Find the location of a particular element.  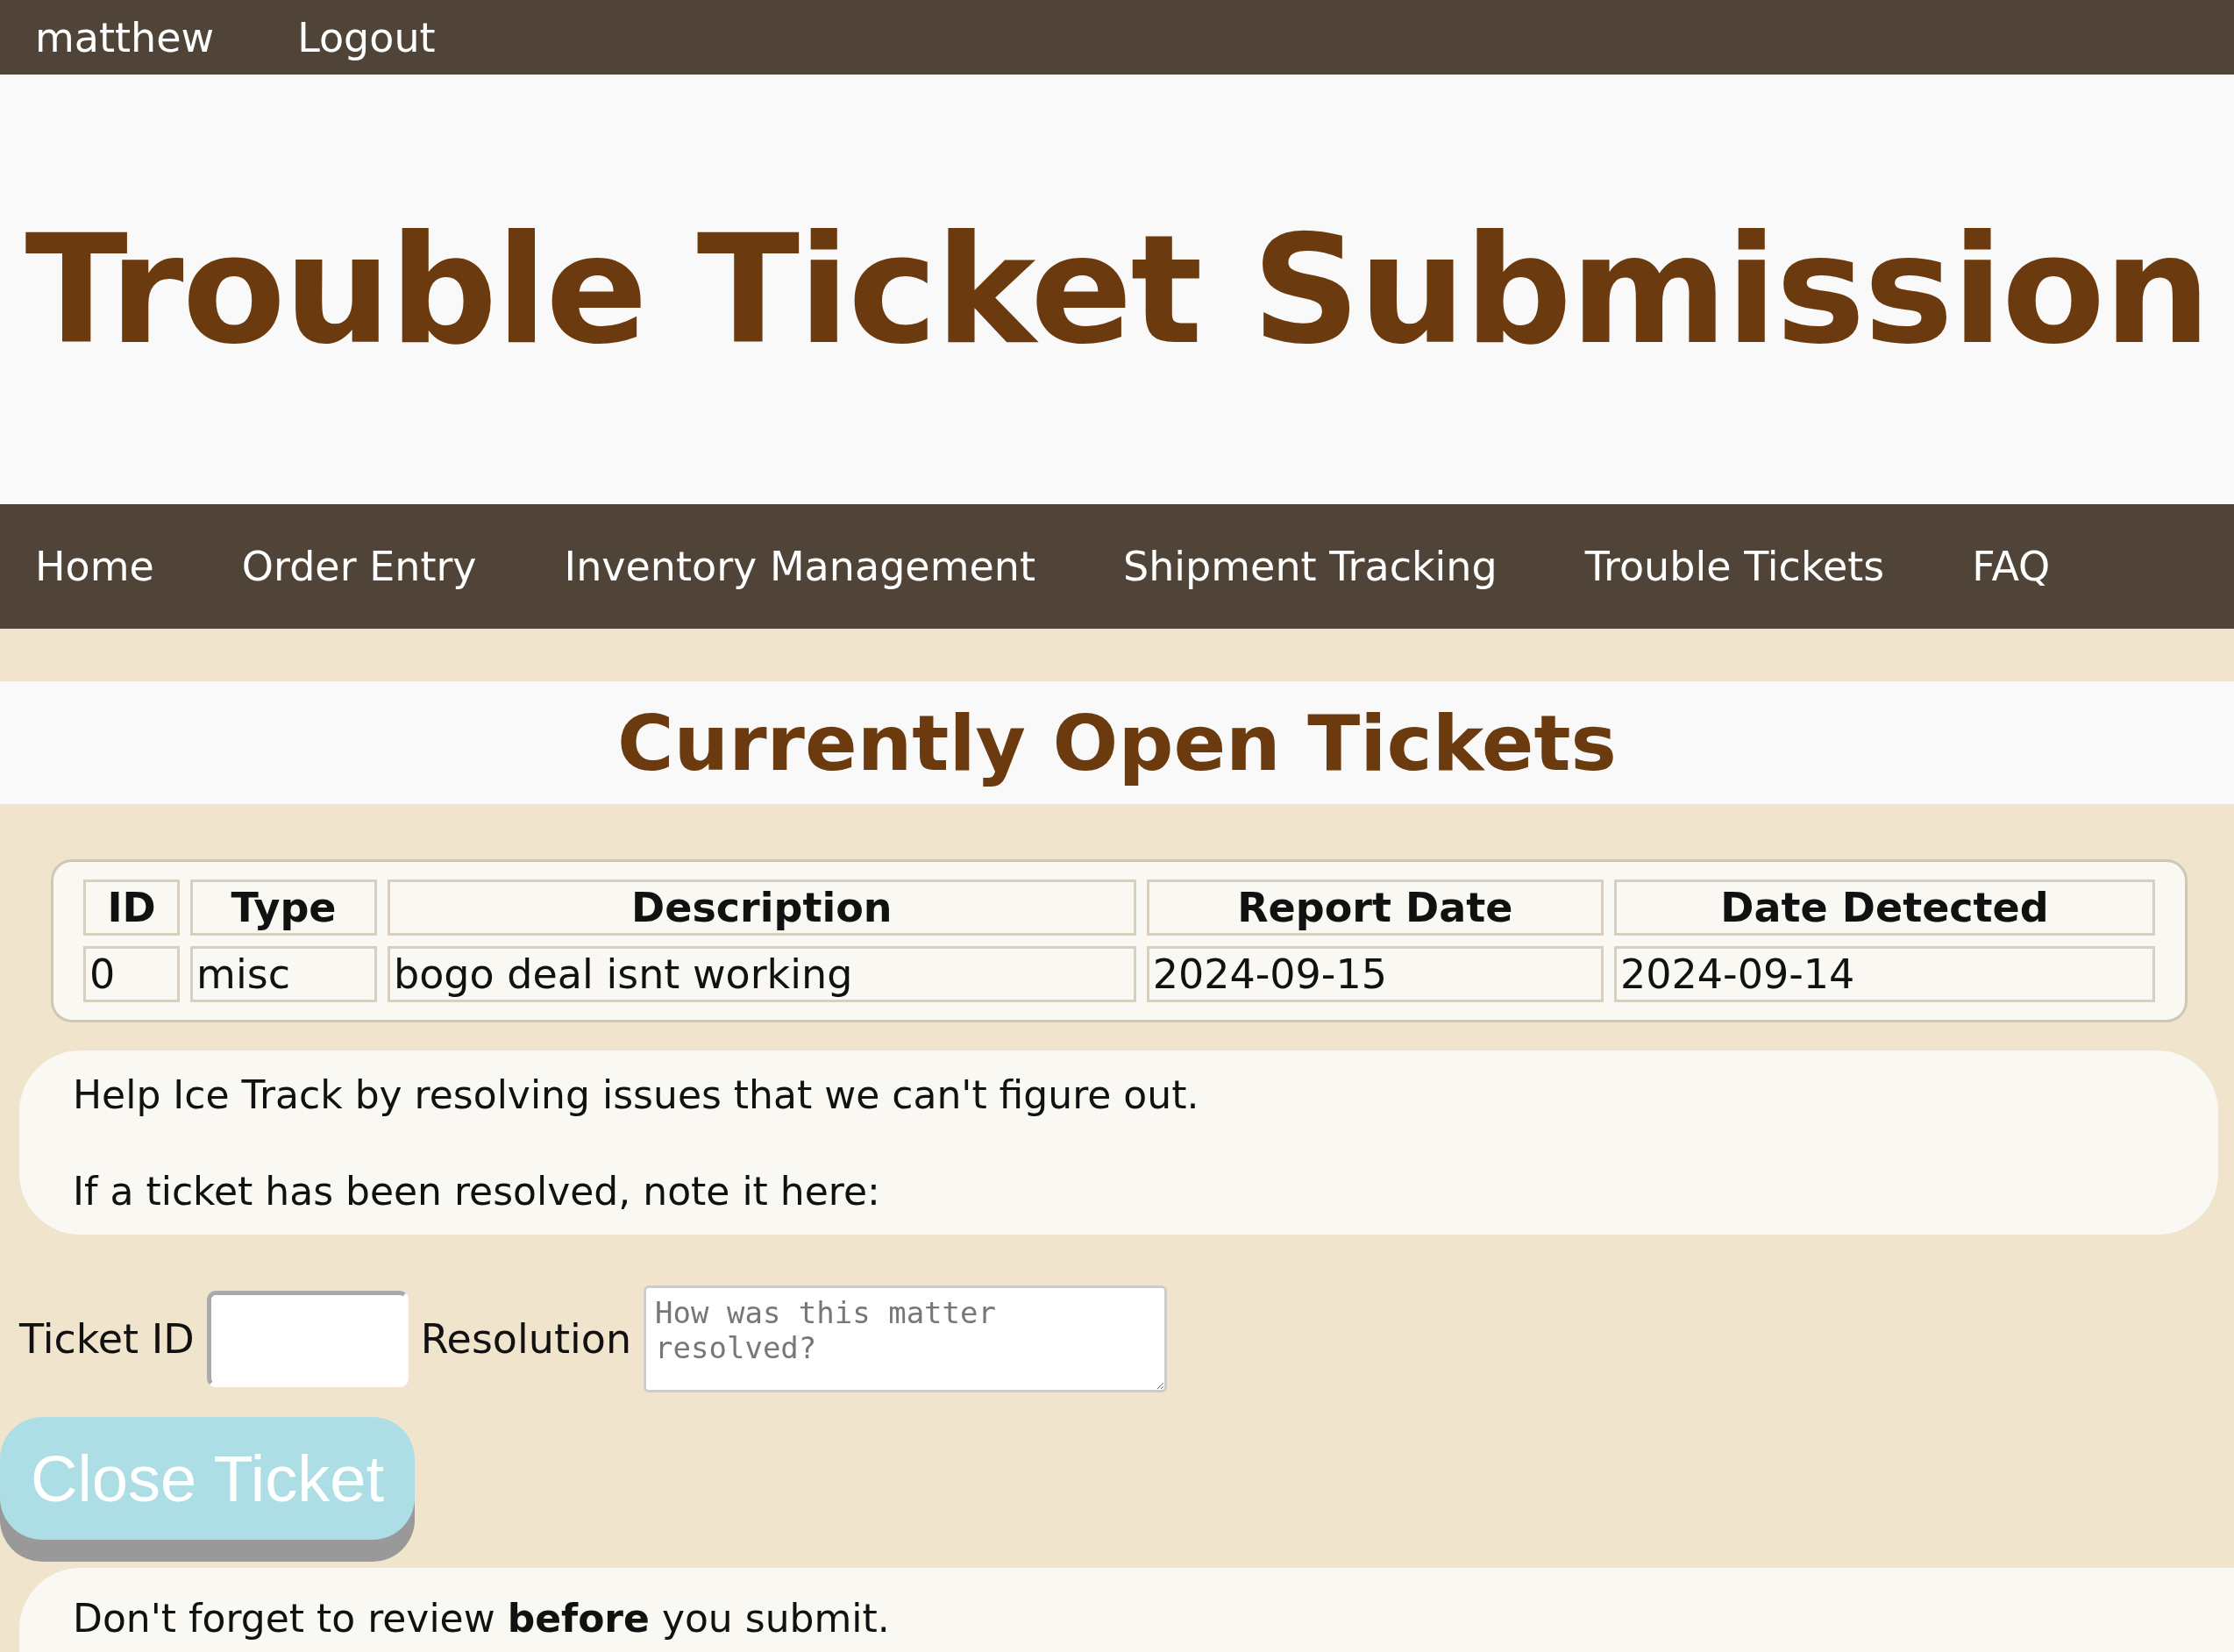

section-title: Currently Open Tickets is located at coordinates (1117, 742).